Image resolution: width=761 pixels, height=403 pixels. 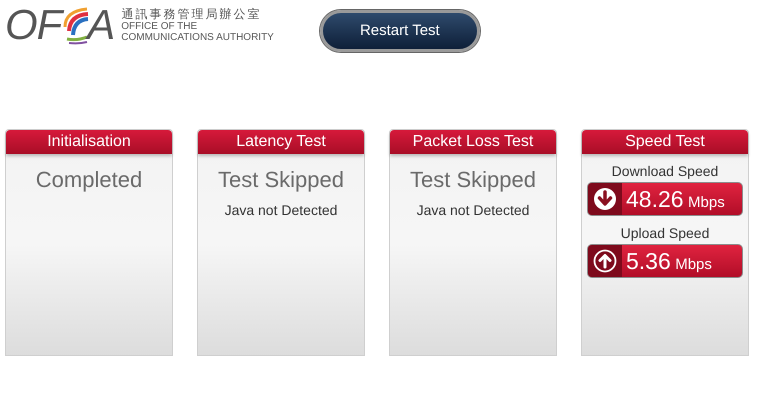 I want to click on restart-button: Restart Test, so click(x=400, y=31).